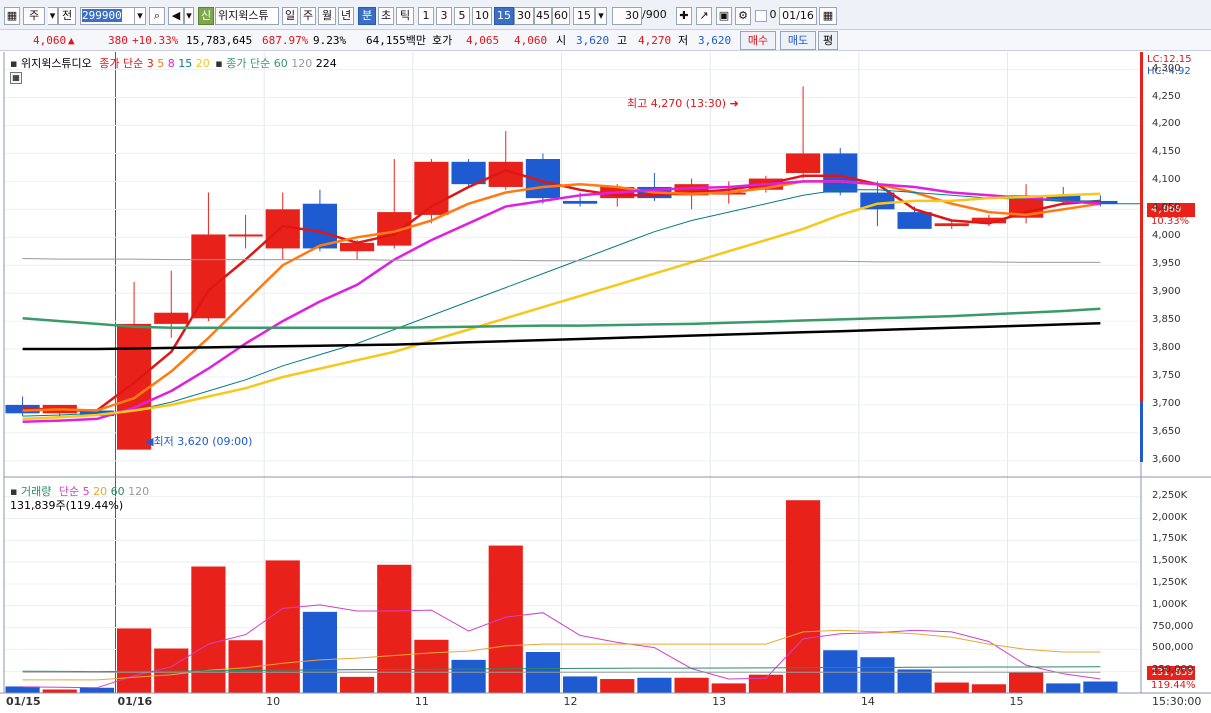 This screenshot has width=1211, height=713. What do you see at coordinates (798, 16) in the screenshot?
I see `date-input: 01/16` at bounding box center [798, 16].